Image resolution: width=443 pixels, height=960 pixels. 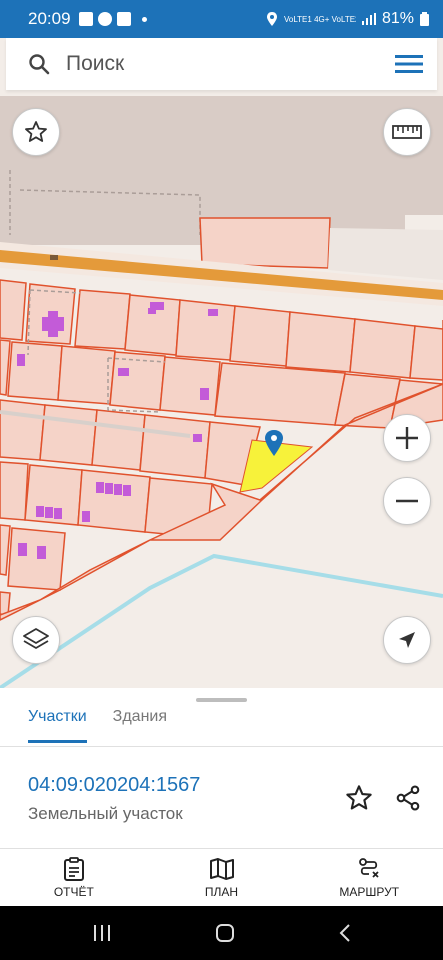 I want to click on hamburger-menu-icon, so click(x=409, y=64).